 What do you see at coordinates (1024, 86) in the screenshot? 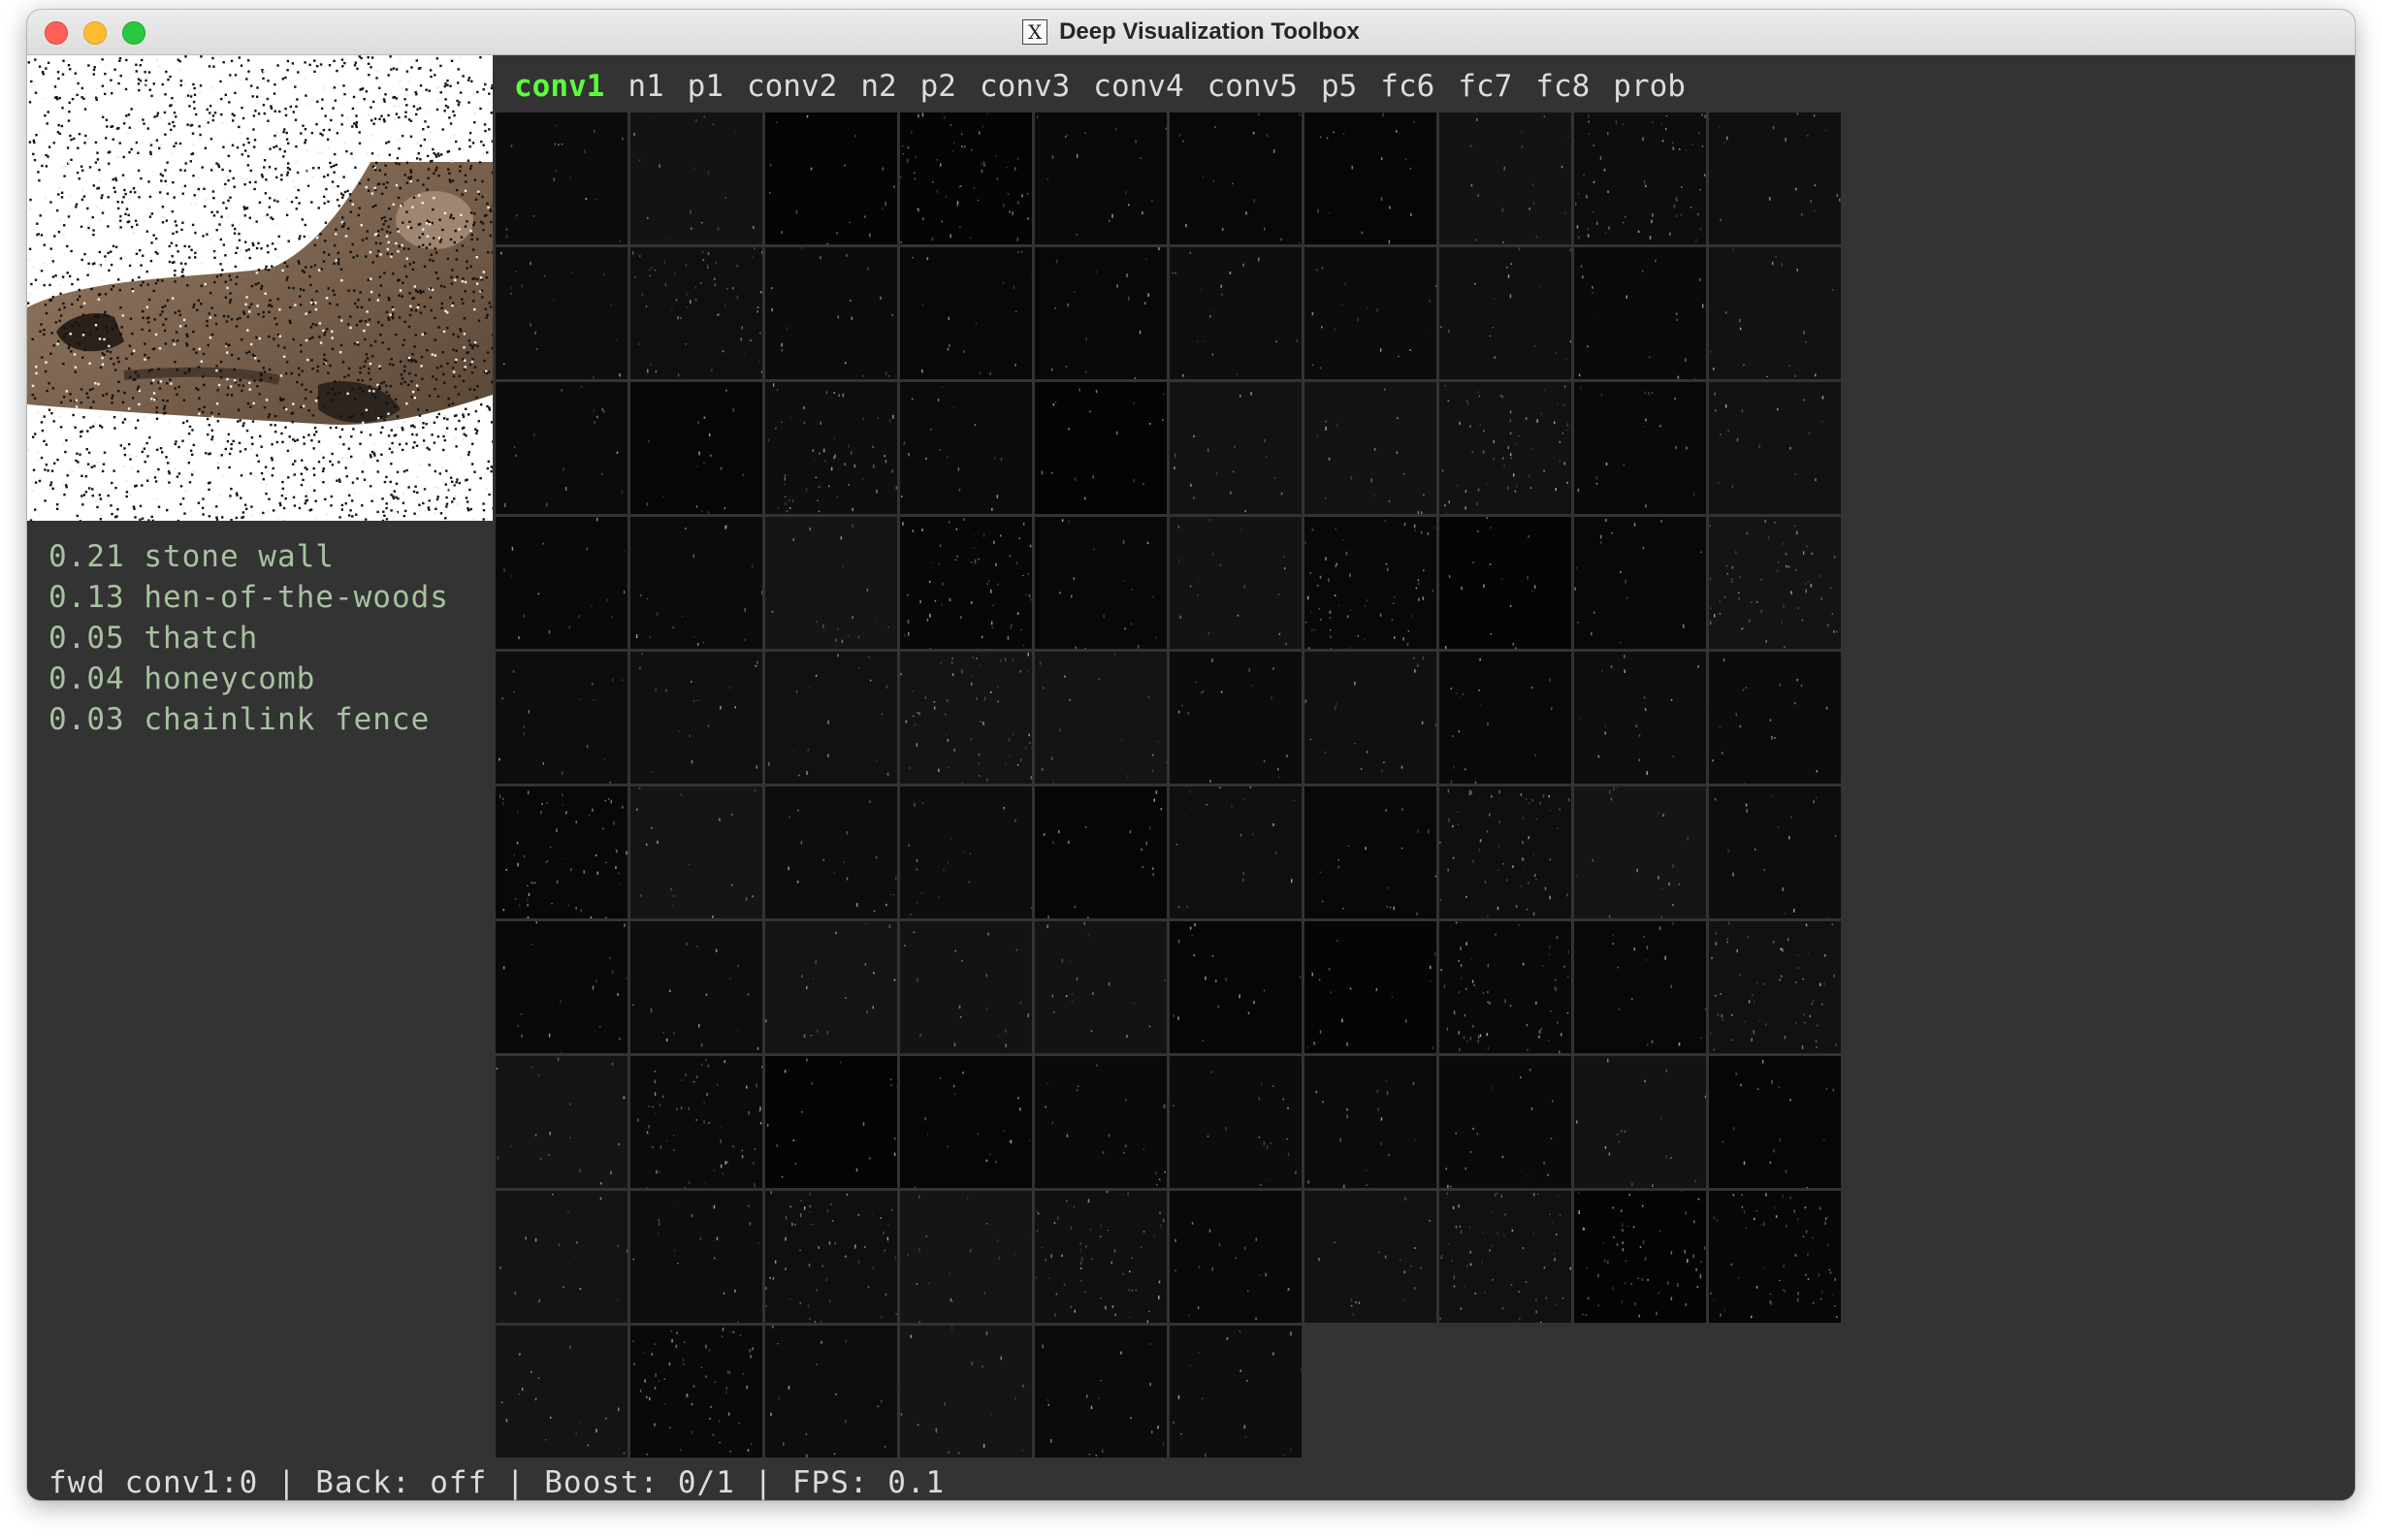
I see `tab-conv3: conv3` at bounding box center [1024, 86].